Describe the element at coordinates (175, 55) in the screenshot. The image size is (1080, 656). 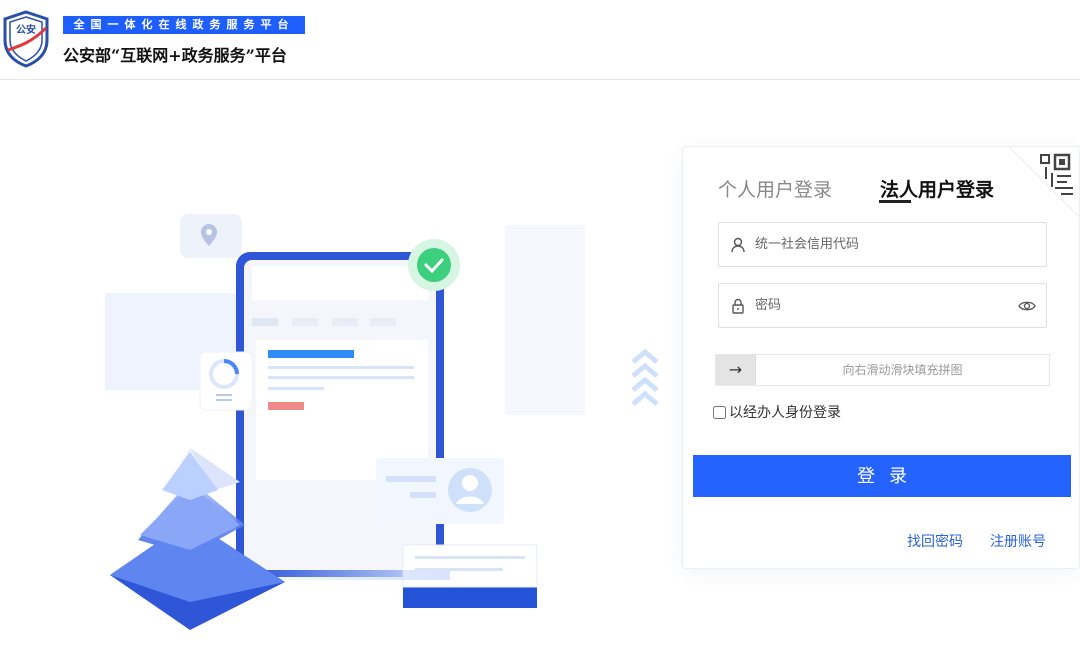
I see `site-title: 公安部“互联网+政务服务”平台` at that location.